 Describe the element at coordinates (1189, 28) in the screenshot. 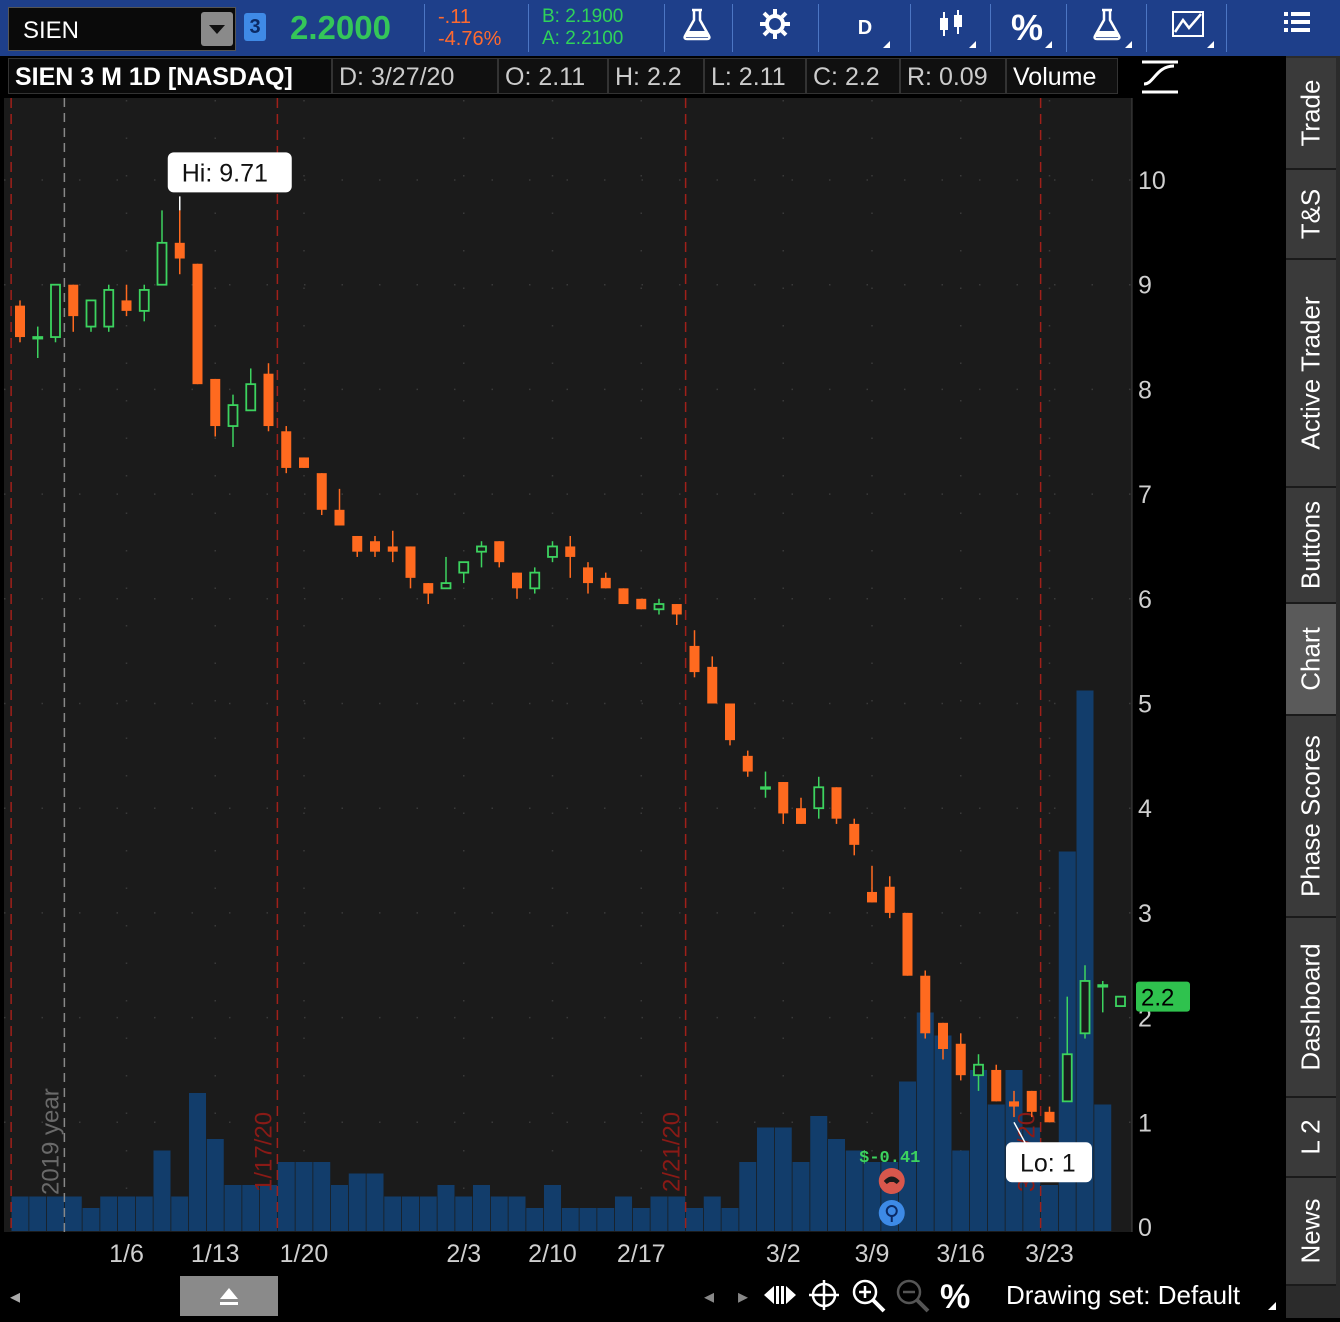

I see `drawings-icon` at that location.